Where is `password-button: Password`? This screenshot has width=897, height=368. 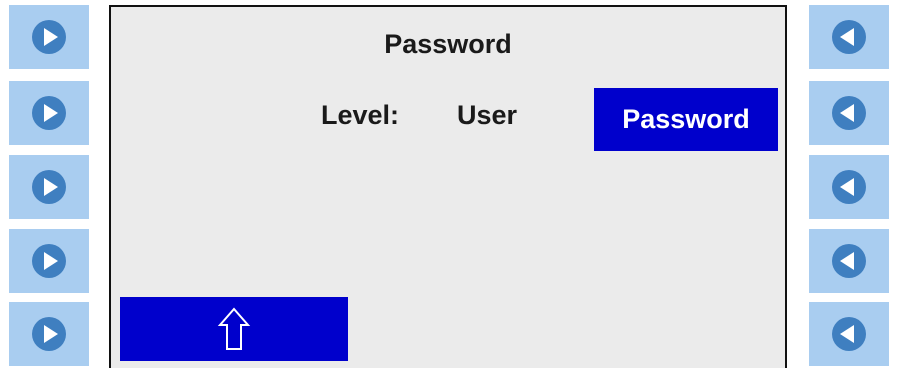
password-button: Password is located at coordinates (686, 119).